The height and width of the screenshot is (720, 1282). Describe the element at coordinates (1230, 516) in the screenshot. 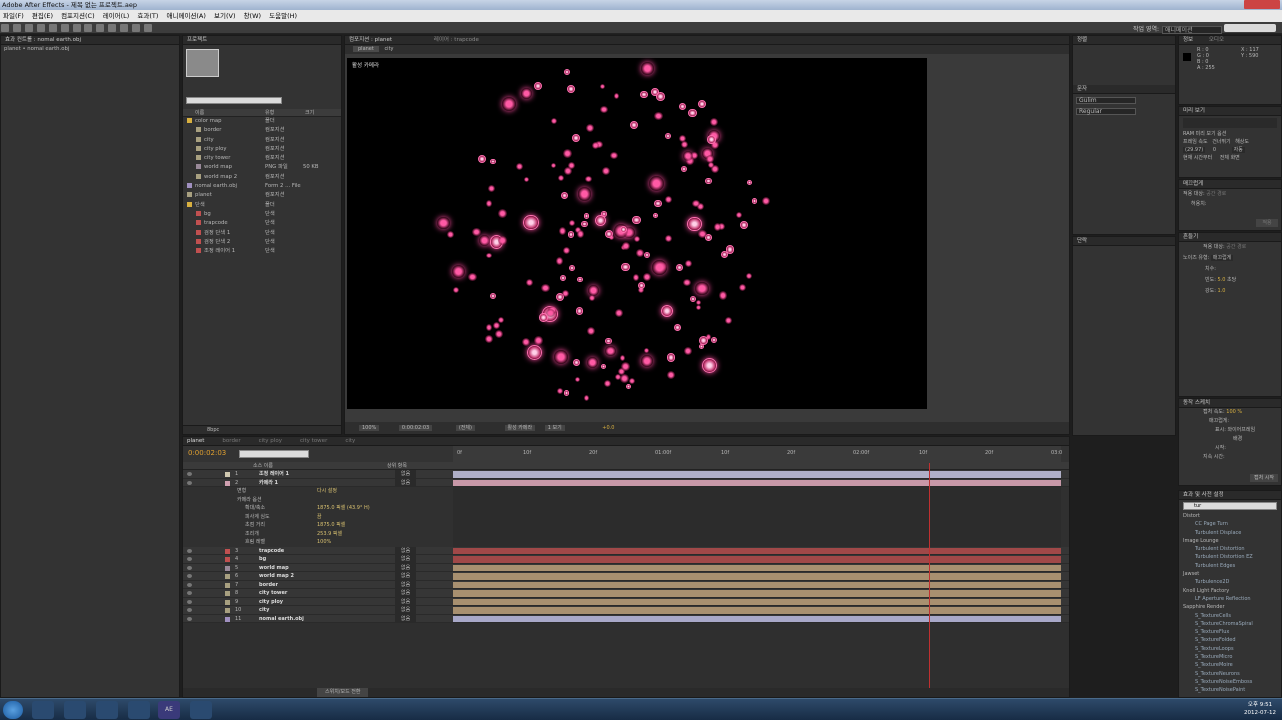

I see `effects-category: Distort` at that location.